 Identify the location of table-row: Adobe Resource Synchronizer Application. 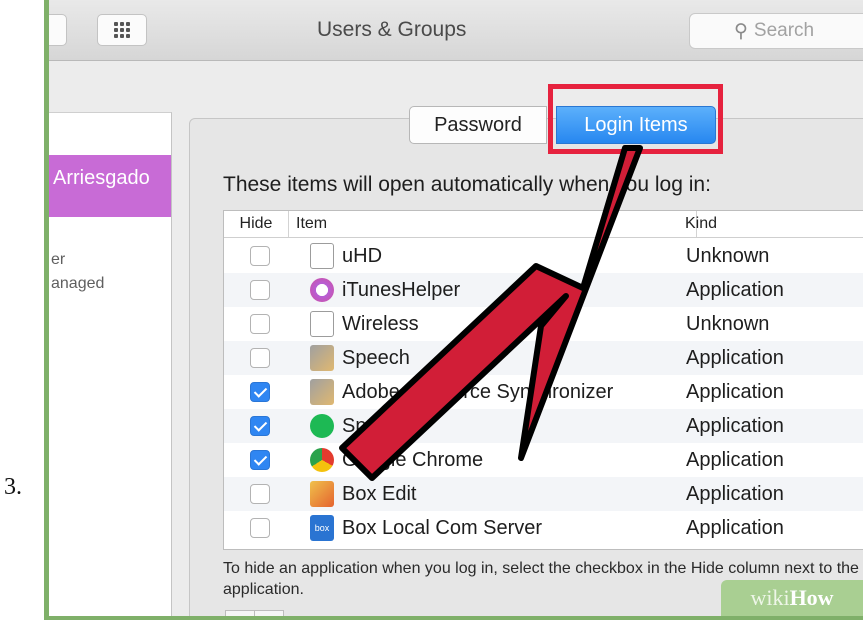
(543, 392).